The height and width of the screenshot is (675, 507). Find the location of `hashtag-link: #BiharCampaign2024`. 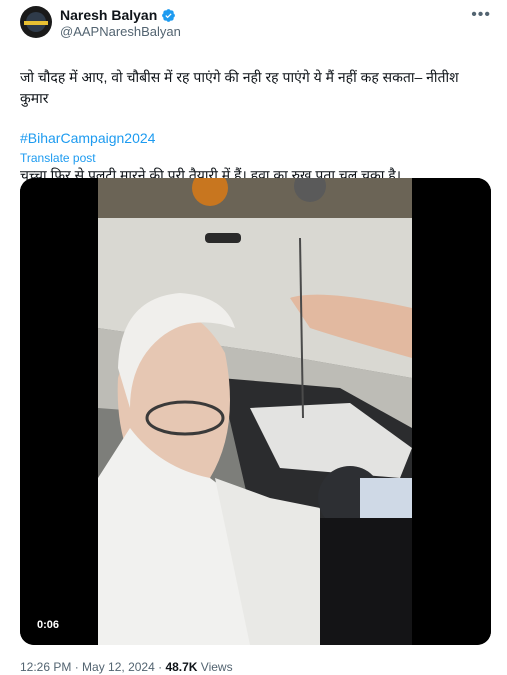

hashtag-link: #BiharCampaign2024 is located at coordinates (87, 138).